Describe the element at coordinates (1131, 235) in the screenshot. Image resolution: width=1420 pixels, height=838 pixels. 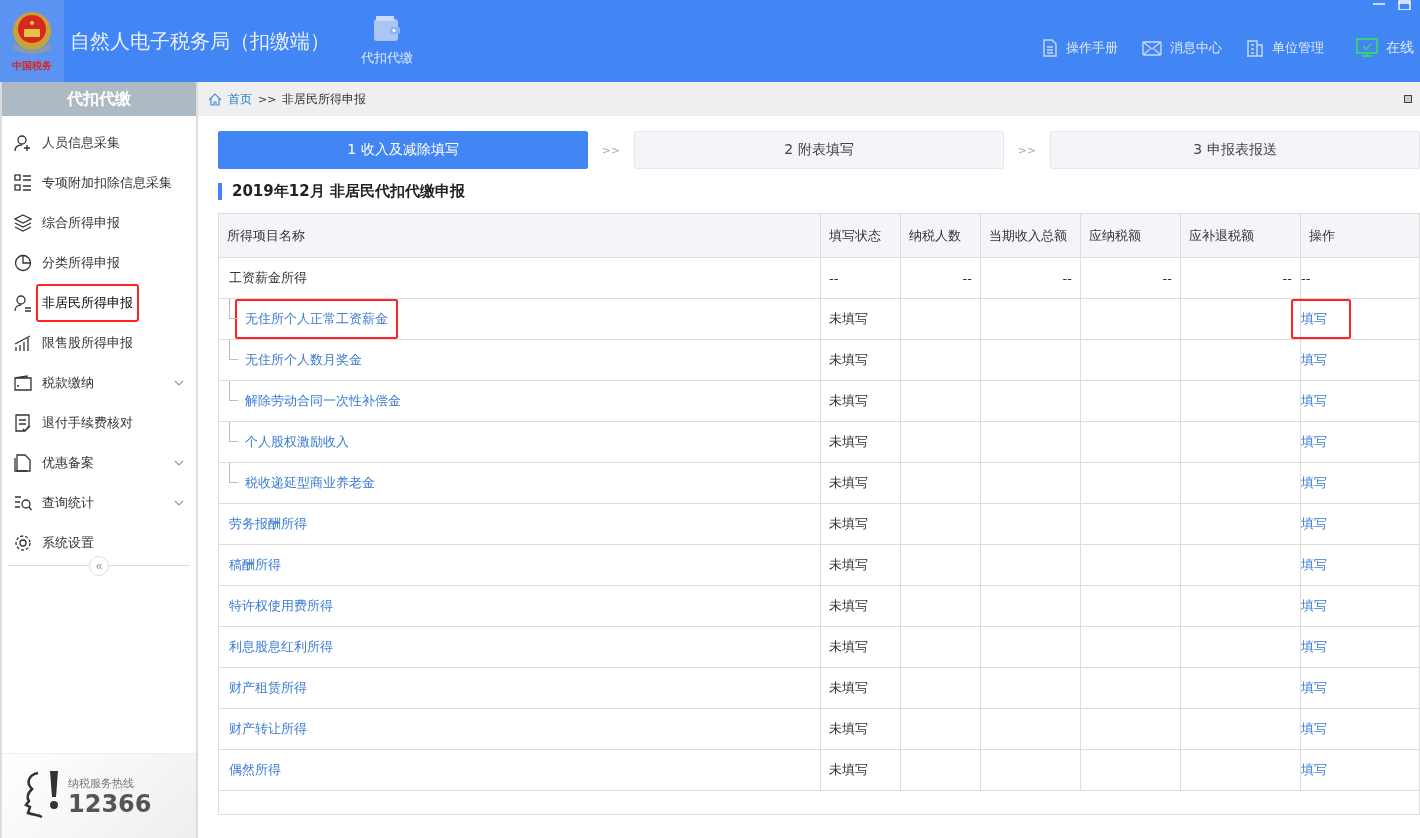
I see `column-header: 应纳税额` at that location.